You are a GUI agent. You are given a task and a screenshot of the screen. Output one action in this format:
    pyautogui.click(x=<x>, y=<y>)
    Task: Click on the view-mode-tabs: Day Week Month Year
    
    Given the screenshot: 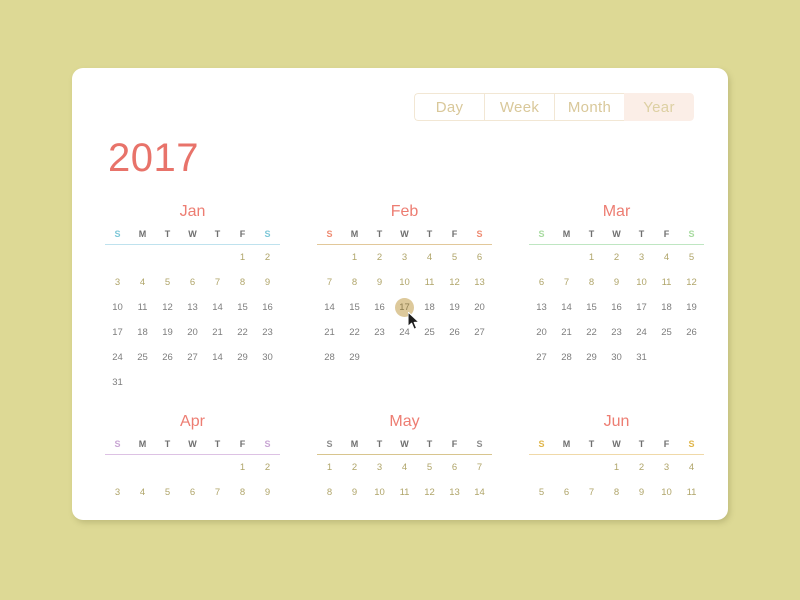 What is the action you would take?
    pyautogui.click(x=554, y=107)
    